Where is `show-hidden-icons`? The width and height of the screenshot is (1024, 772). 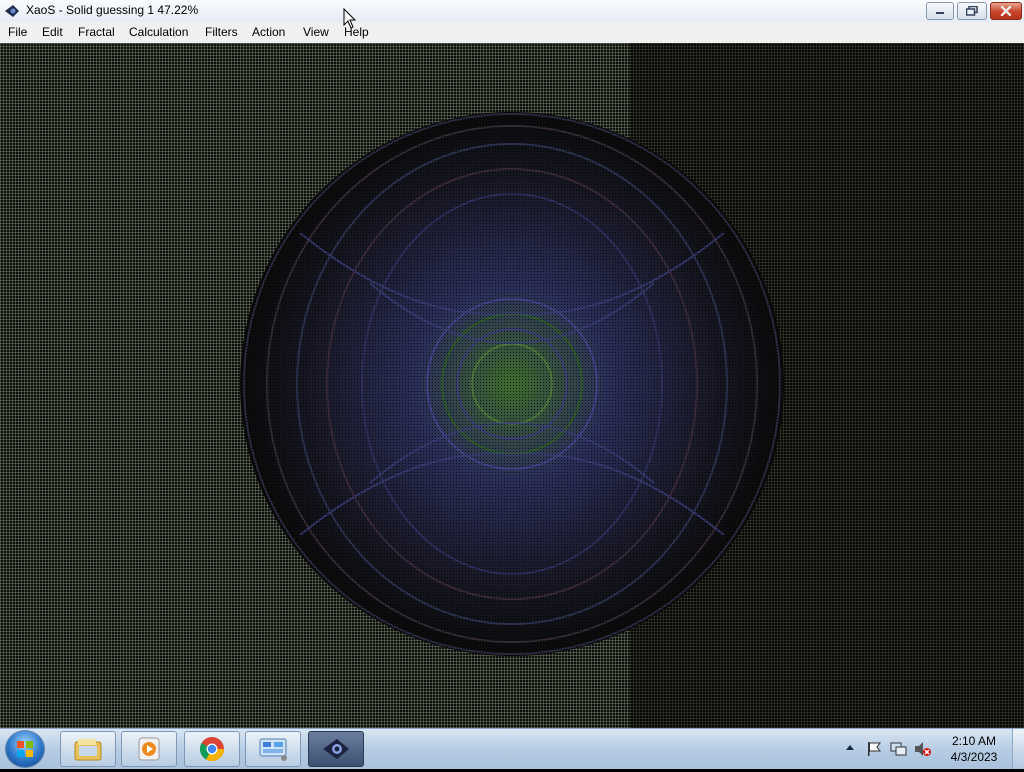 show-hidden-icons is located at coordinates (850, 748).